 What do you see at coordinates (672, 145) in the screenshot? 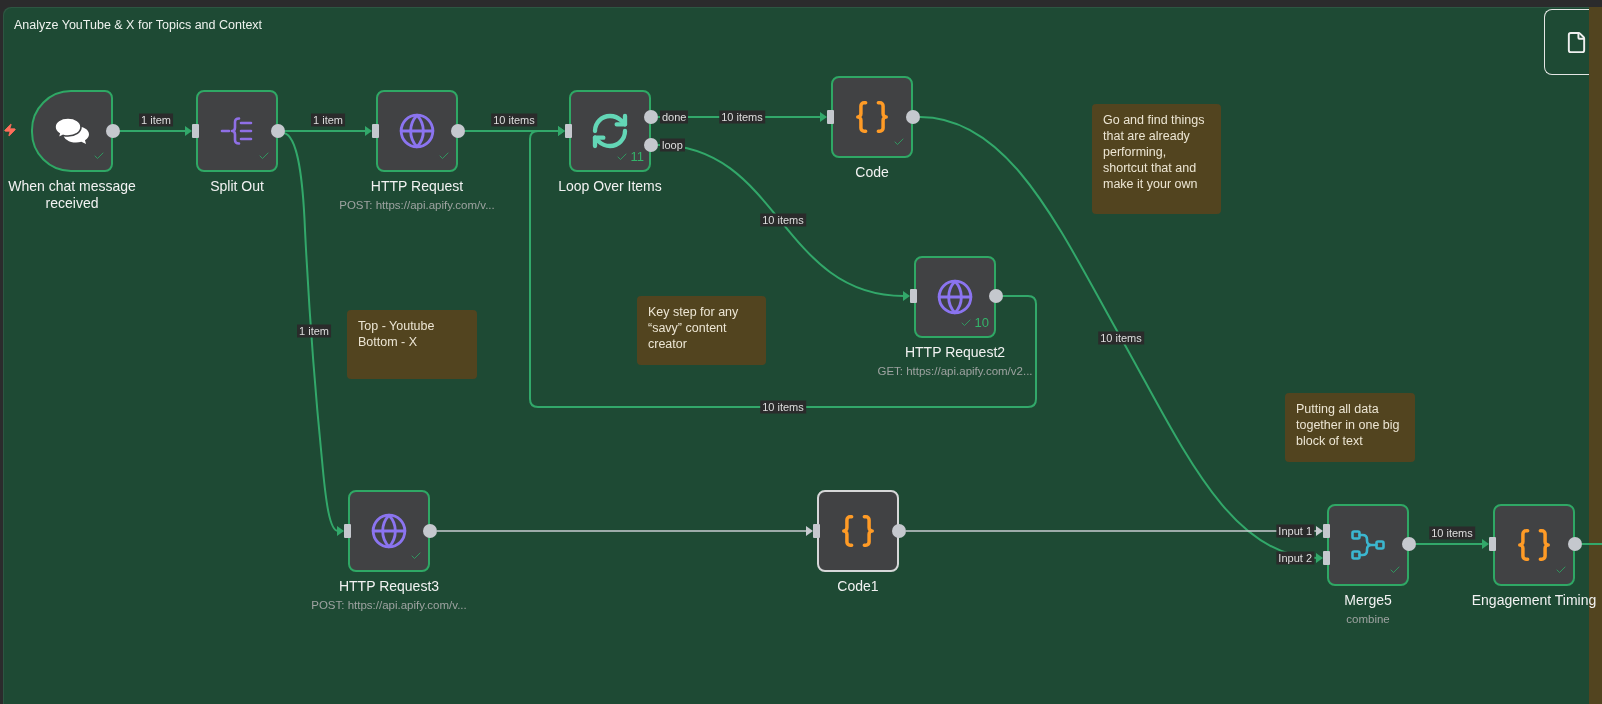
I see `port-label: loop` at bounding box center [672, 145].